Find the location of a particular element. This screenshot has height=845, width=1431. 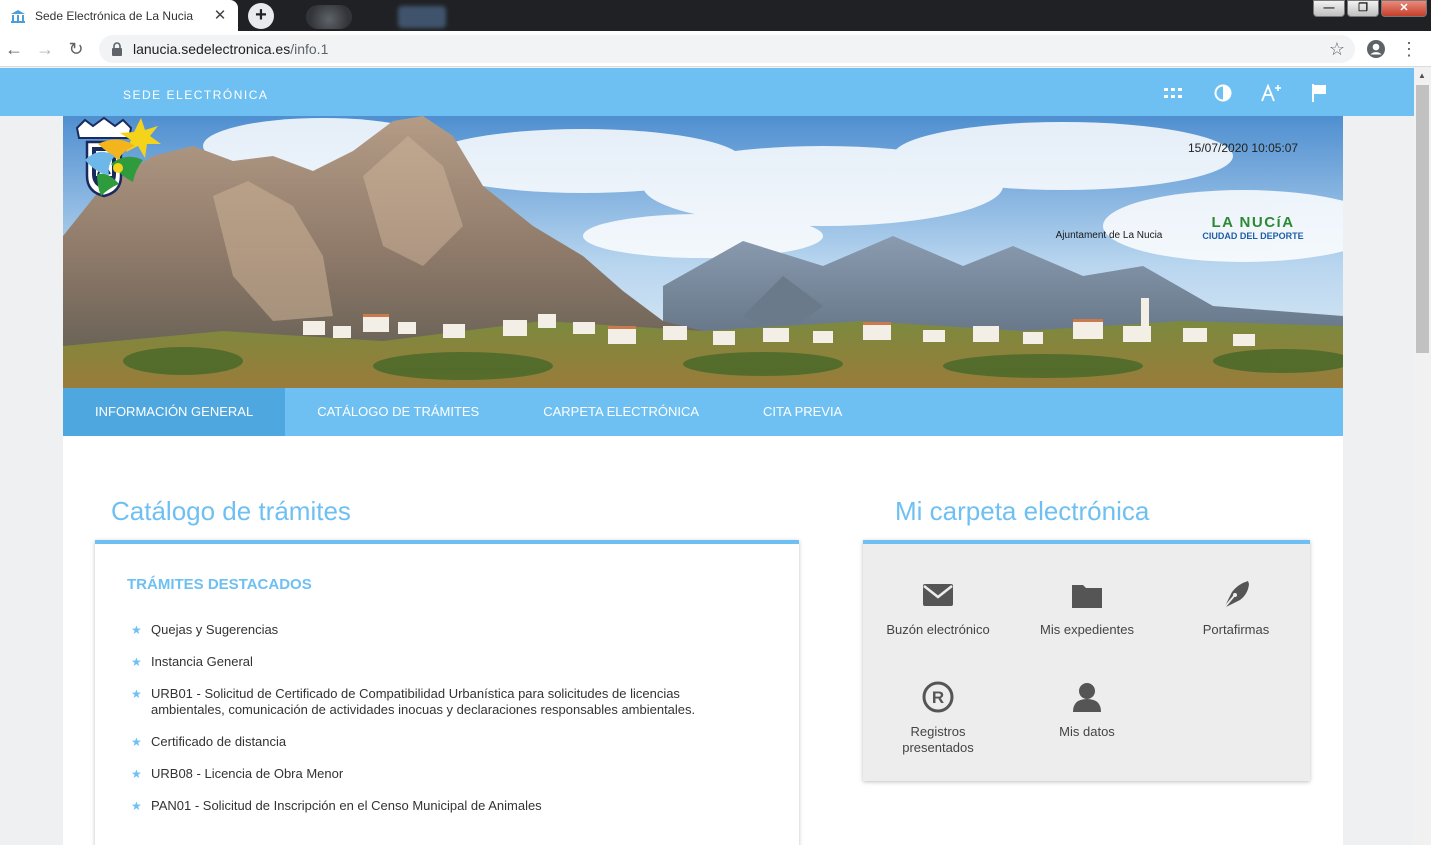

carpeta-title: Mi carpeta electrónica is located at coordinates (1022, 511).